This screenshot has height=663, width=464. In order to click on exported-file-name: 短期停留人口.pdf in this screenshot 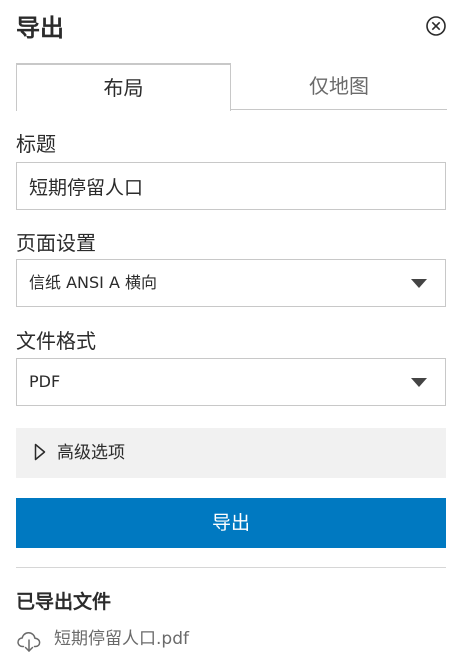, I will do `click(121, 639)`.